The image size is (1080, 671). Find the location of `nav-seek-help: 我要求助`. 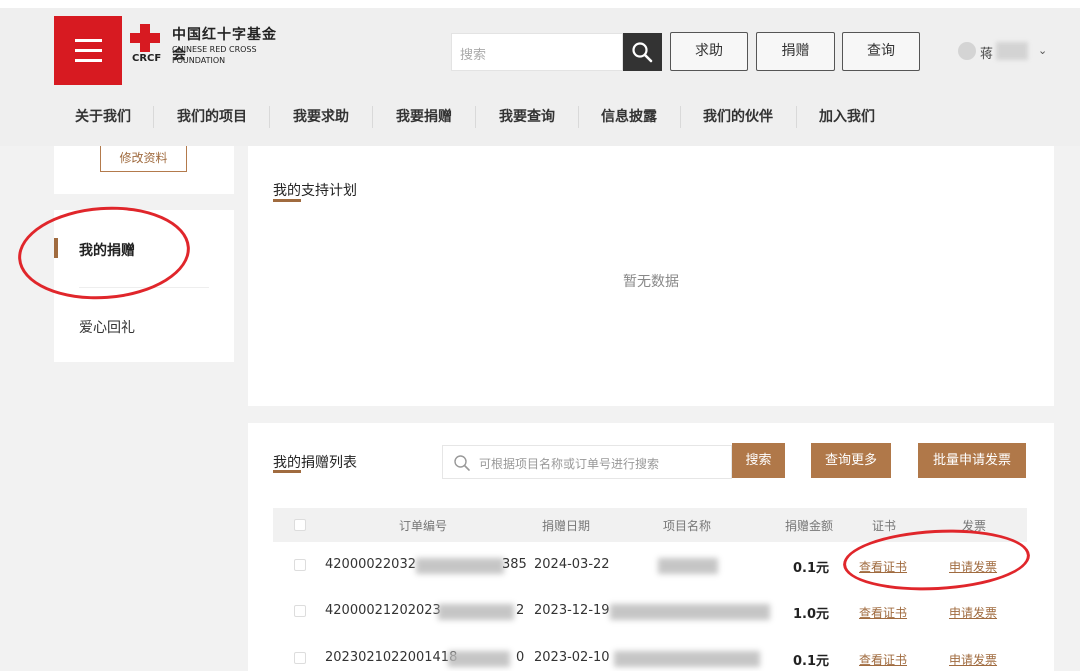

nav-seek-help: 我要求助 is located at coordinates (321, 117).